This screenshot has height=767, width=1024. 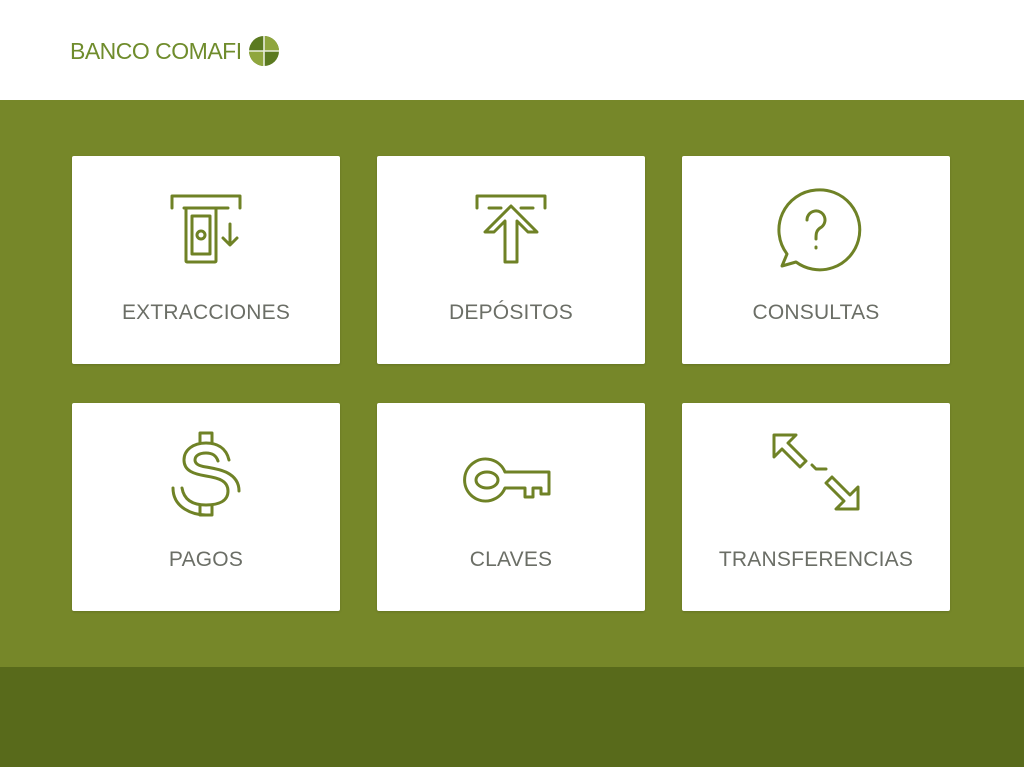 What do you see at coordinates (511, 559) in the screenshot?
I see `claves-label: CLAVES` at bounding box center [511, 559].